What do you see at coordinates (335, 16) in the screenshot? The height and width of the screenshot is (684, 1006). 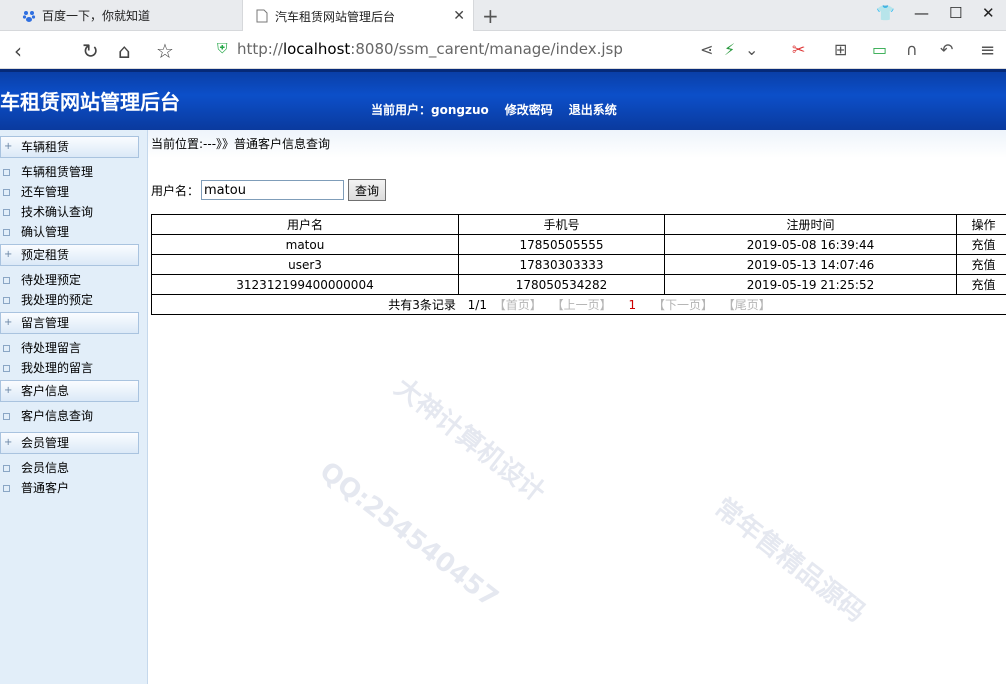 I see `tab-label: 汽车租赁网站管理后台` at bounding box center [335, 16].